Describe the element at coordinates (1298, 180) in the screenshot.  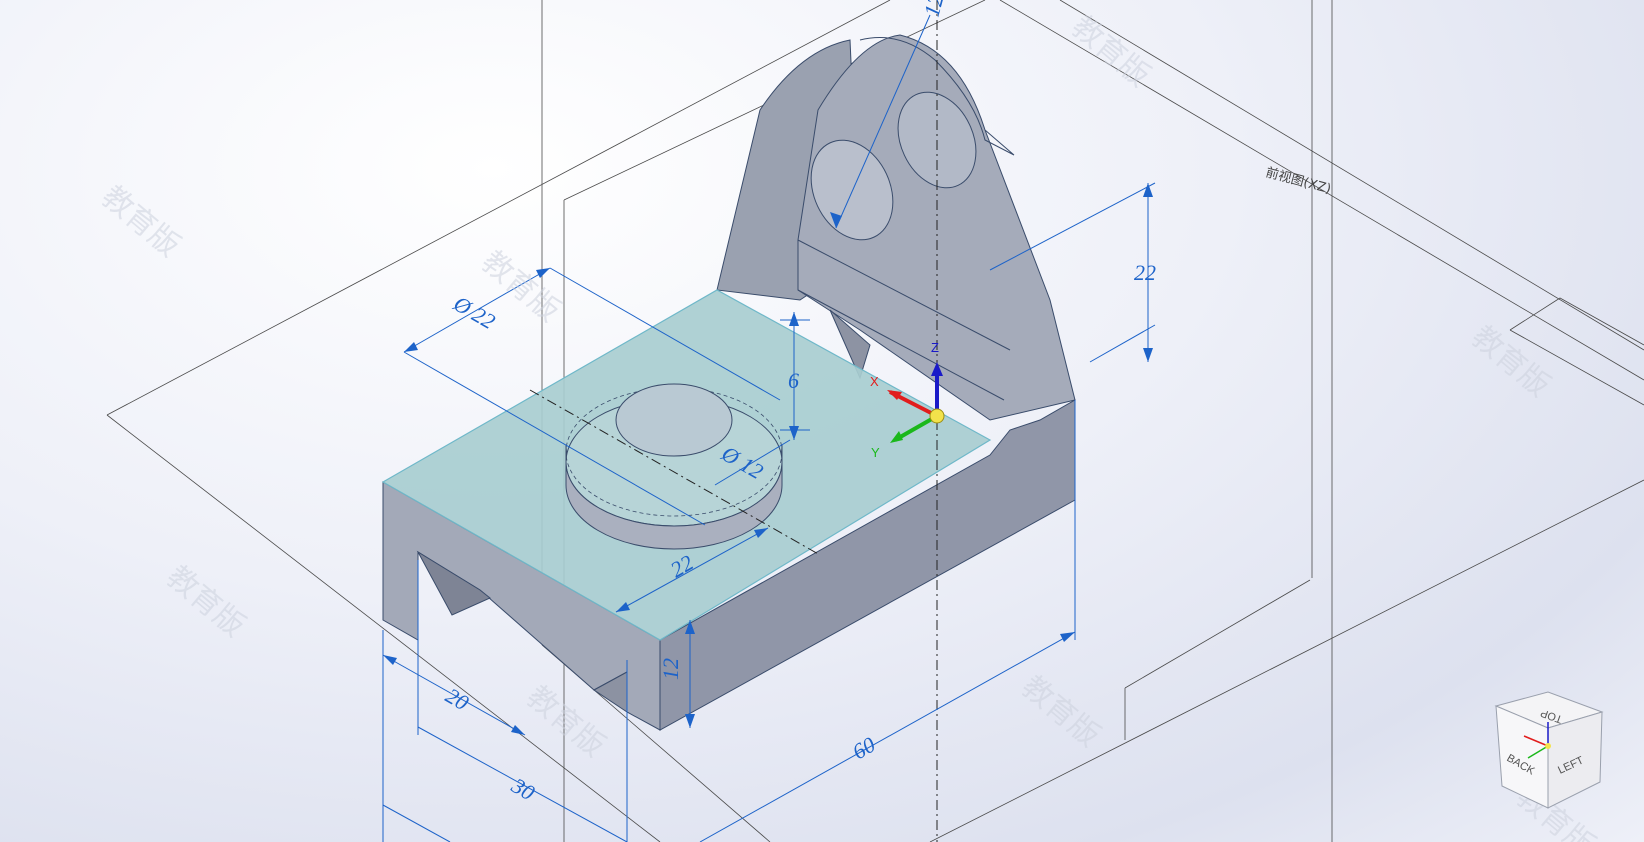
I see `front-plane-label: 前视图(XZ)` at that location.